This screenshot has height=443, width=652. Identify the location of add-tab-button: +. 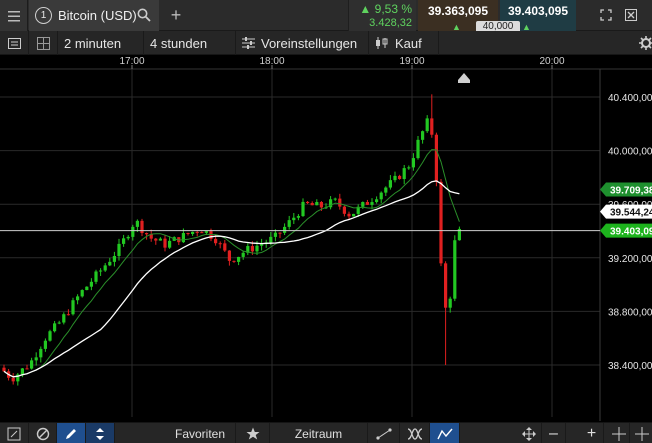
(176, 15).